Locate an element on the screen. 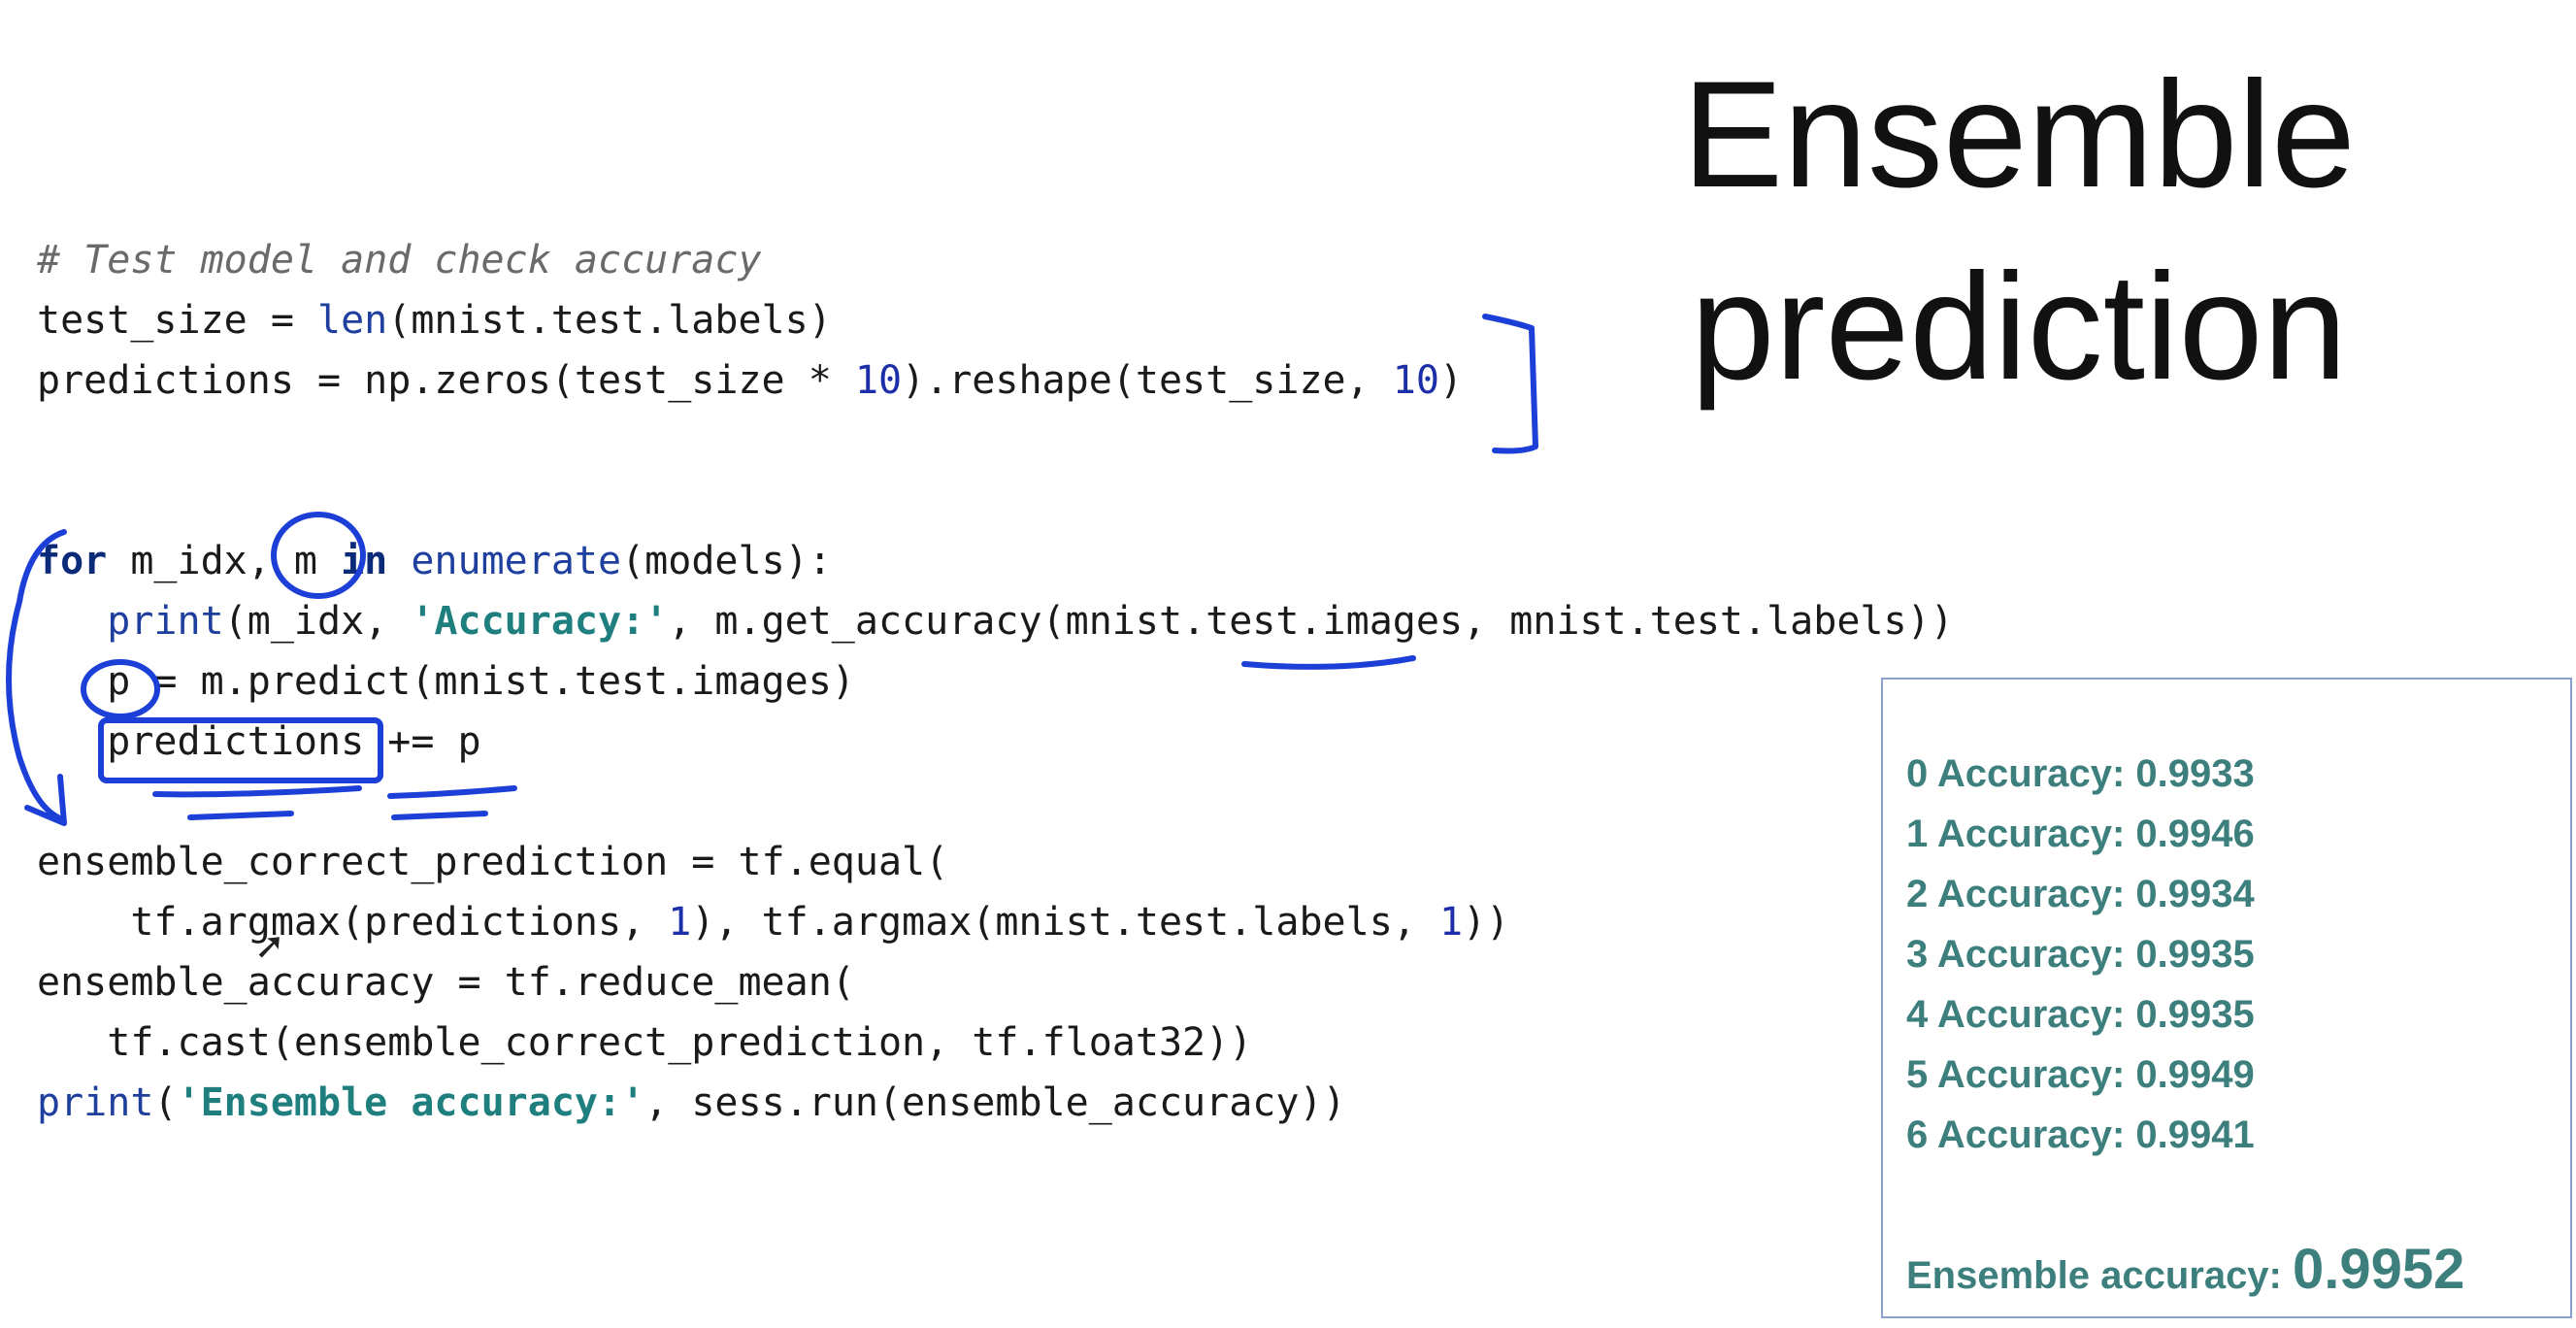 This screenshot has height=1328, width=2576. slide-title: Ensemble prediction is located at coordinates (2019, 231).